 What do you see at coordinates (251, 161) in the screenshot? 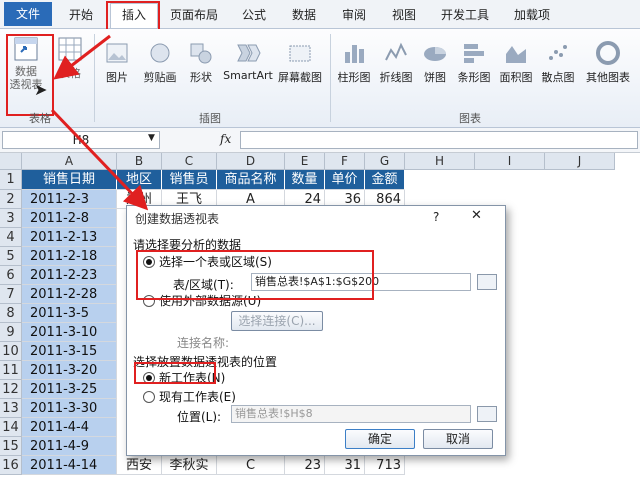
I see `column-header-d: D` at bounding box center [251, 161].